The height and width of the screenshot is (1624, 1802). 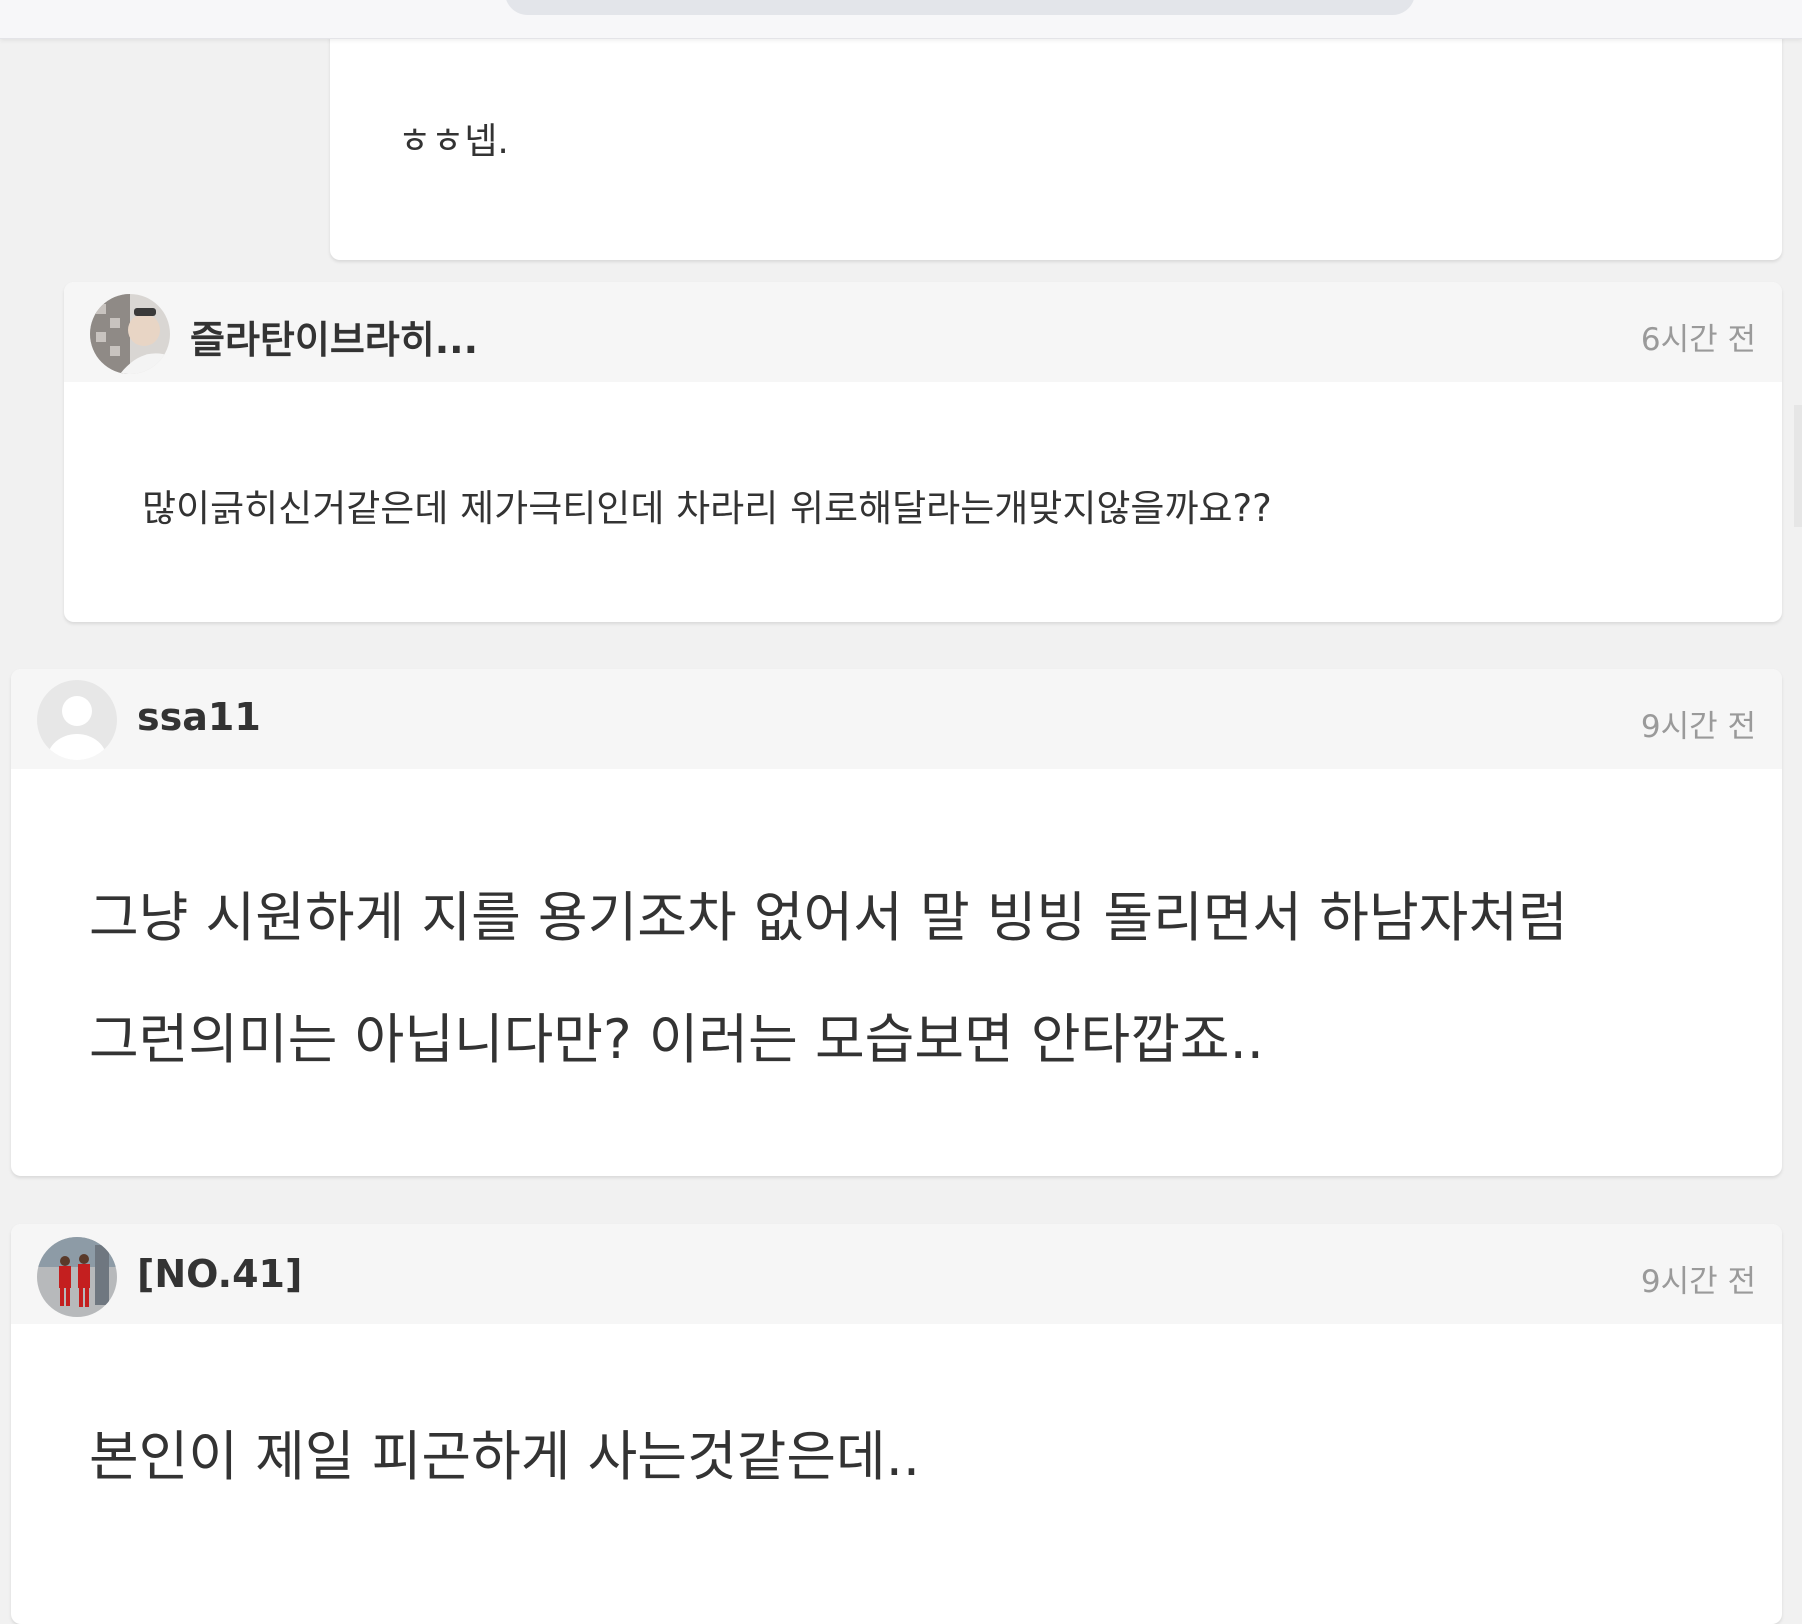 What do you see at coordinates (676, 1039) in the screenshot?
I see `comment-body-line: 그런의미는 아닙니다만? 이러는 모습보면 안타깝죠..` at bounding box center [676, 1039].